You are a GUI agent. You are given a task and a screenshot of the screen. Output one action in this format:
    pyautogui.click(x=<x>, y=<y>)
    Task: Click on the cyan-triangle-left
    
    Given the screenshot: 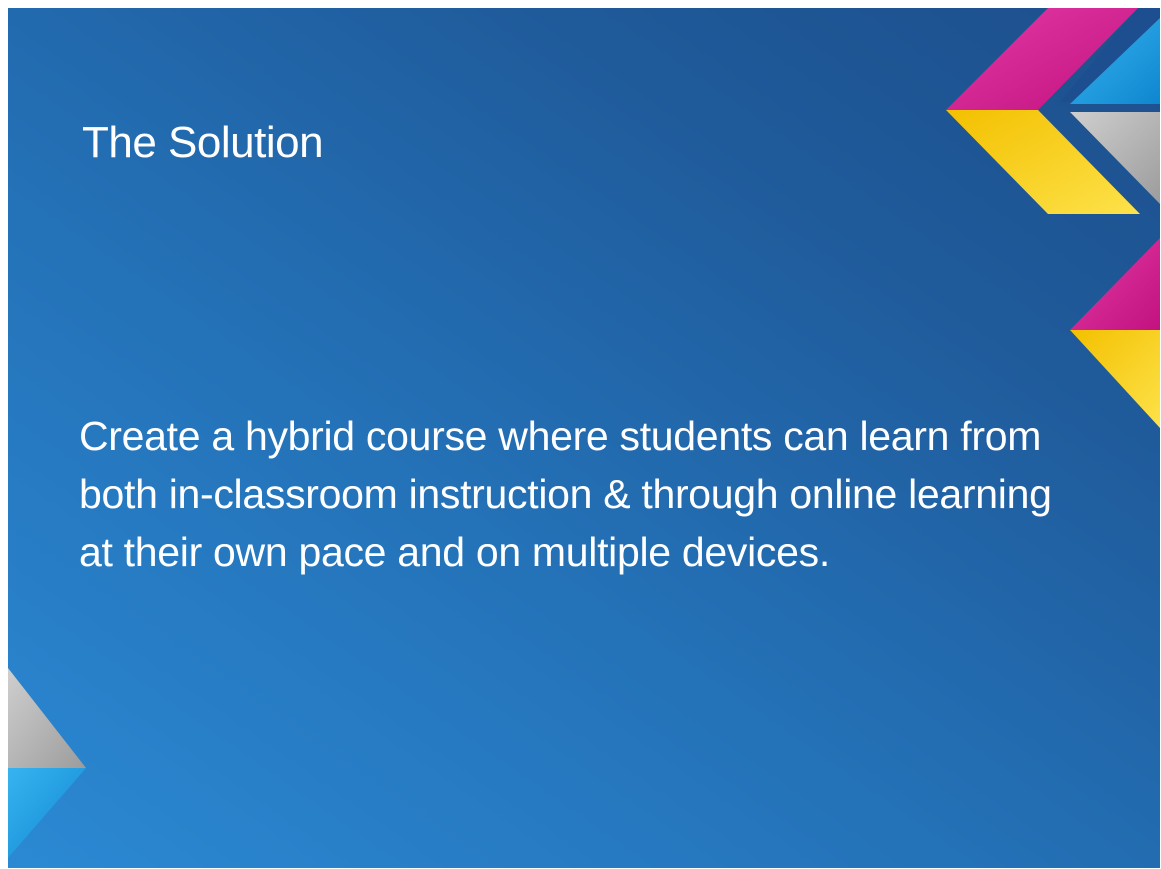 What is the action you would take?
    pyautogui.click(x=47, y=813)
    